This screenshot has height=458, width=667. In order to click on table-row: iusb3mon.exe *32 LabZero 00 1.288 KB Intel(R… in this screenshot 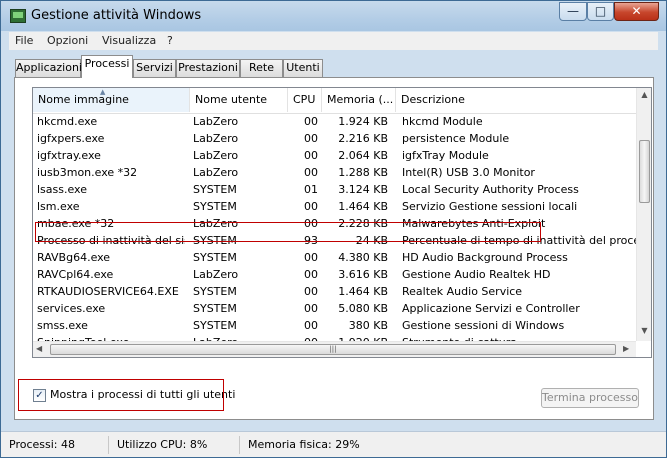, I will do `click(334, 172)`.